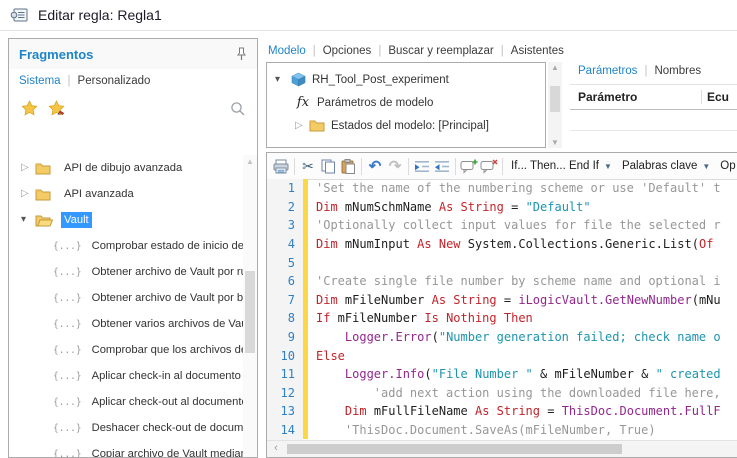 This screenshot has width=737, height=458. I want to click on operadores-label: Op, so click(728, 166).